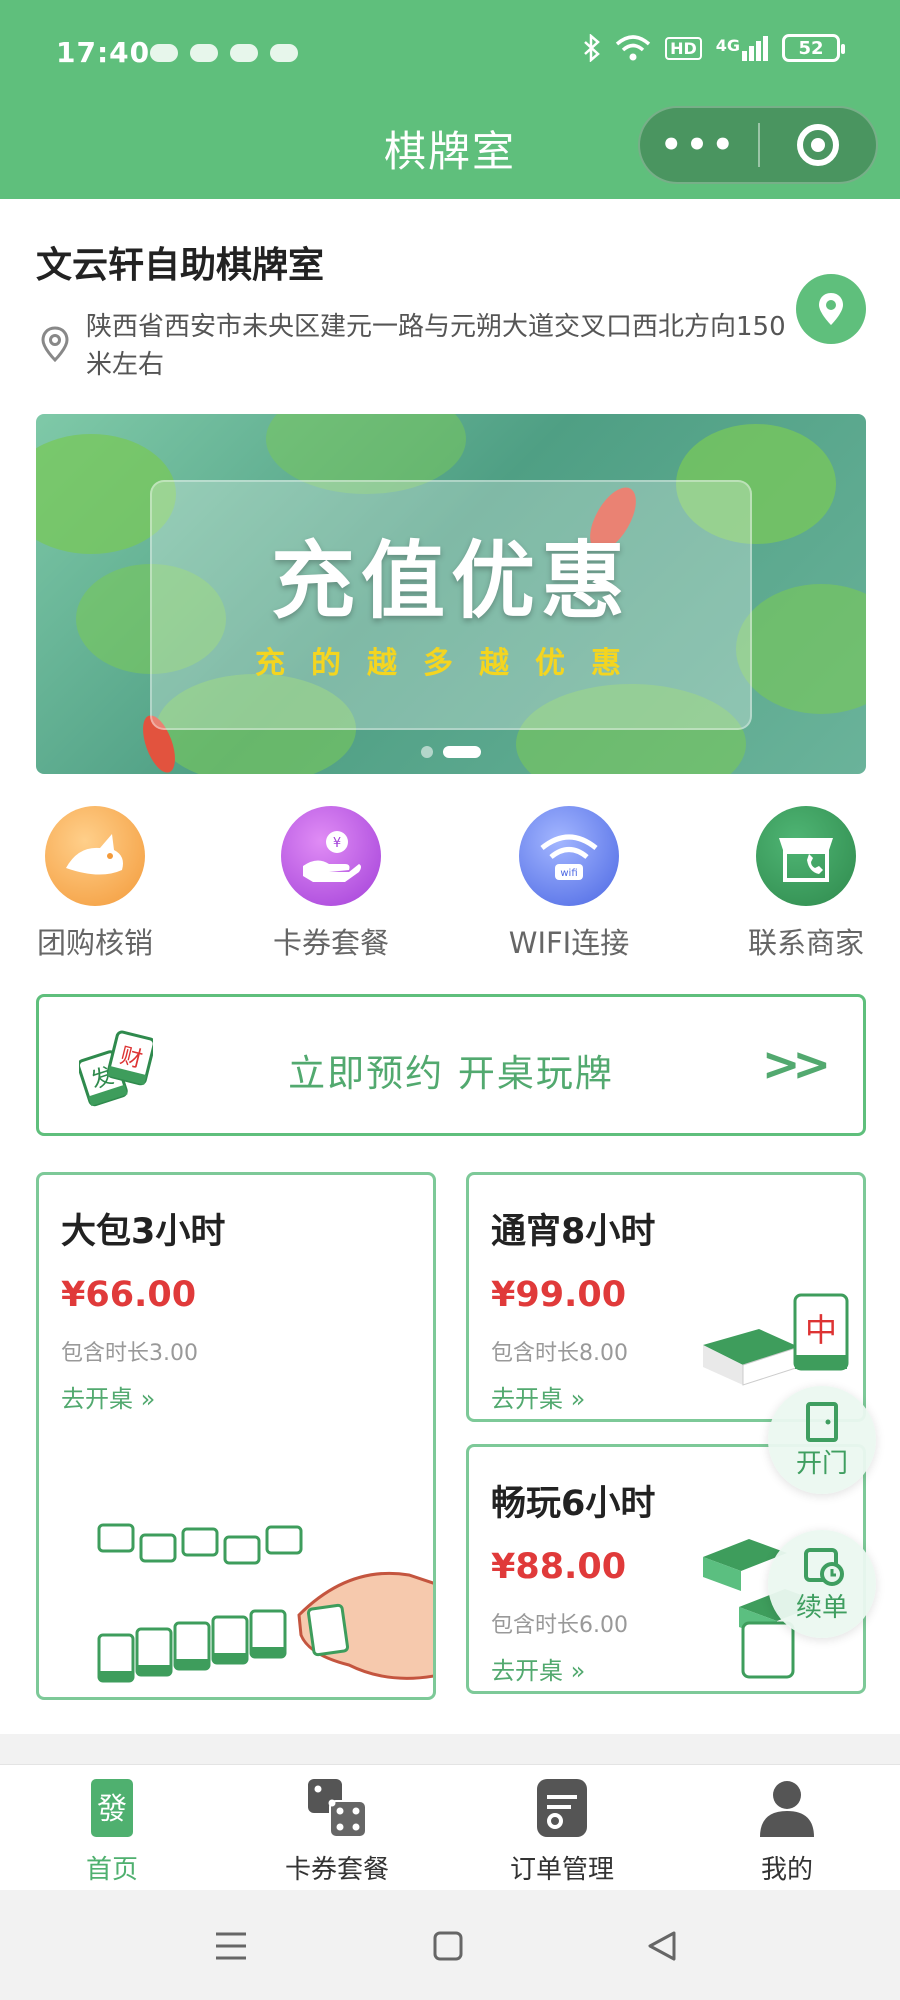 The height and width of the screenshot is (2000, 900). Describe the element at coordinates (336, 1870) in the screenshot. I see `tab-label: 卡券套餐` at that location.